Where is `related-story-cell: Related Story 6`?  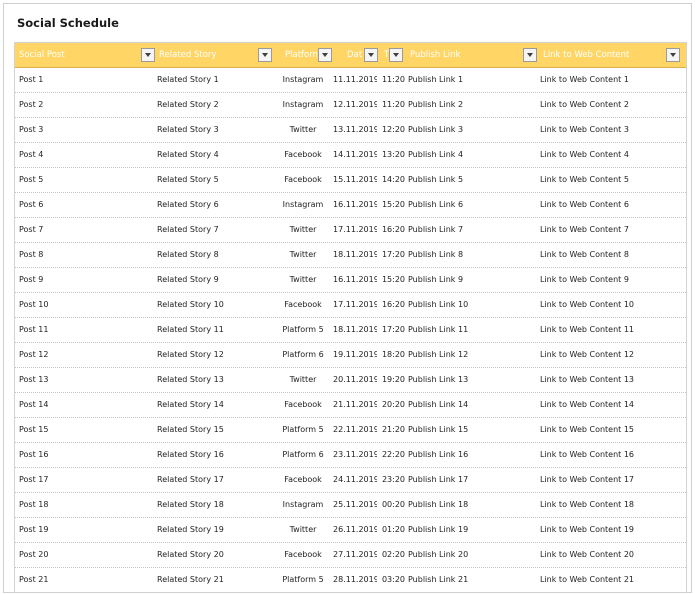
related-story-cell: Related Story 6 is located at coordinates (217, 205).